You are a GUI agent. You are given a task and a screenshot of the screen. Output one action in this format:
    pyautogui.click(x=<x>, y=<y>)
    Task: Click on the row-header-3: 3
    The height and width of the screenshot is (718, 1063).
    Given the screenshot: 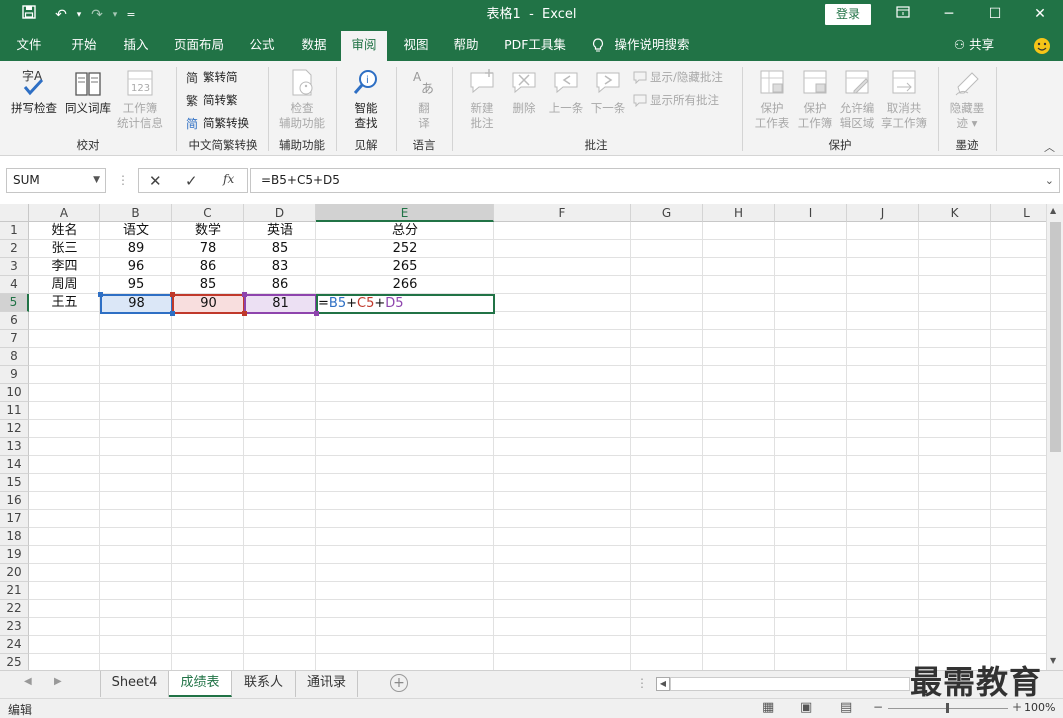 What is the action you would take?
    pyautogui.click(x=14, y=267)
    